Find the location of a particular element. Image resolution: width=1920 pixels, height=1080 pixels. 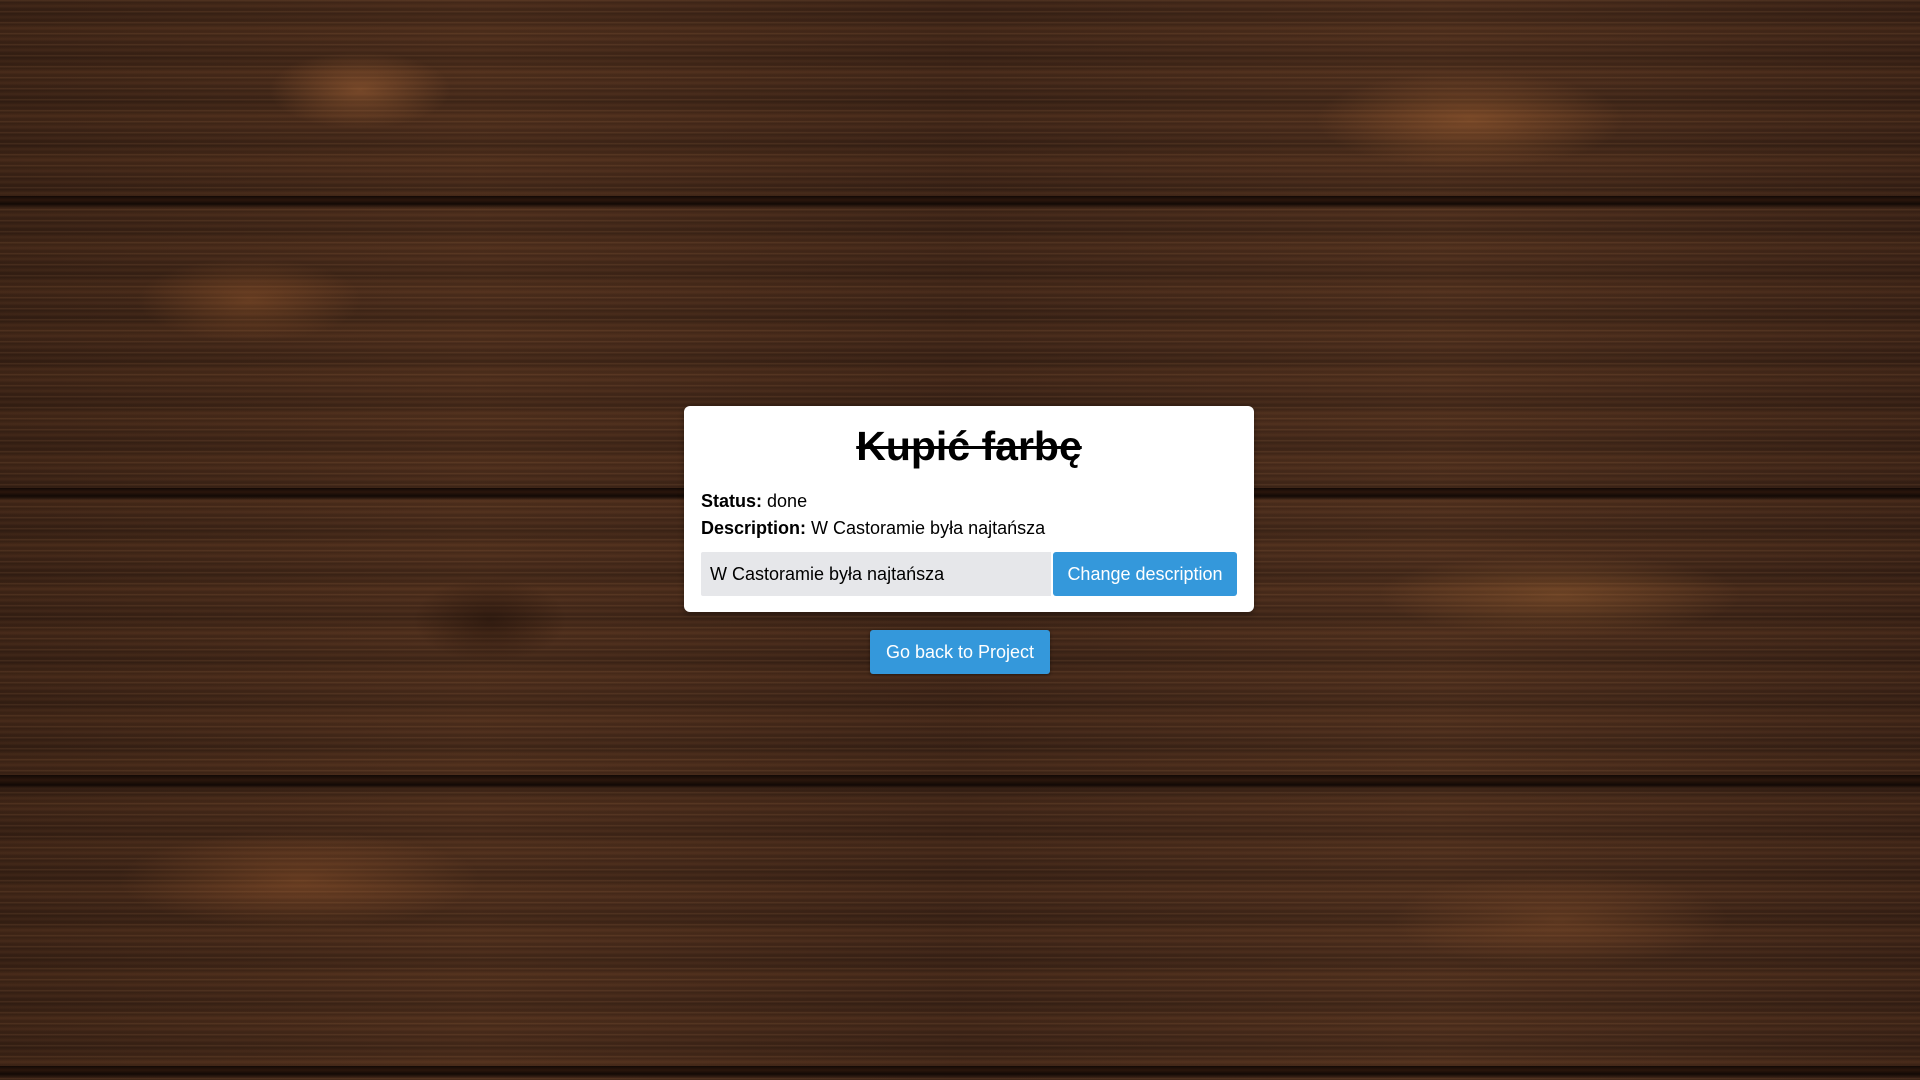

task-title: Kupić farbę is located at coordinates (969, 446).